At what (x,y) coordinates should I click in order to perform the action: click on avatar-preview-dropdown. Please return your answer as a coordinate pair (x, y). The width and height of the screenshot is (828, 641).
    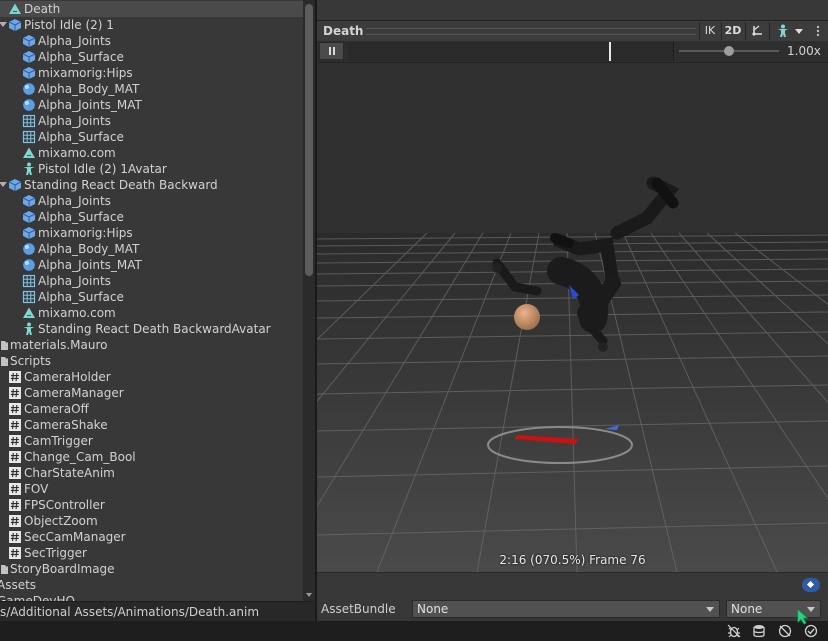
    Looking at the image, I should click on (788, 31).